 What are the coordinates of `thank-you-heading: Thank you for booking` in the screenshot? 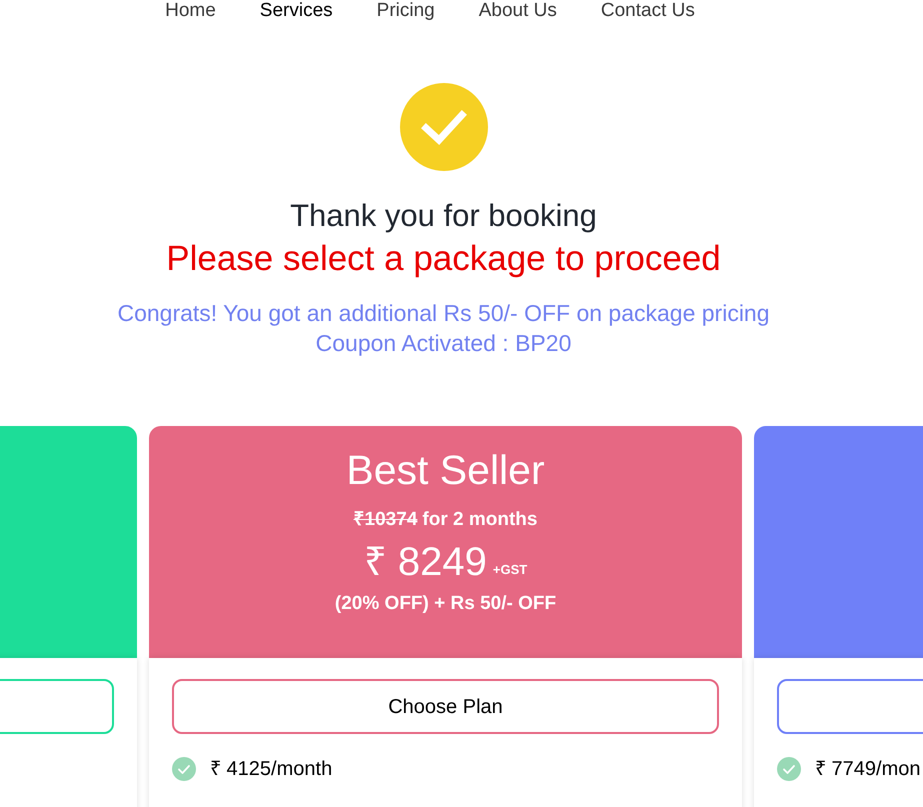 It's located at (443, 216).